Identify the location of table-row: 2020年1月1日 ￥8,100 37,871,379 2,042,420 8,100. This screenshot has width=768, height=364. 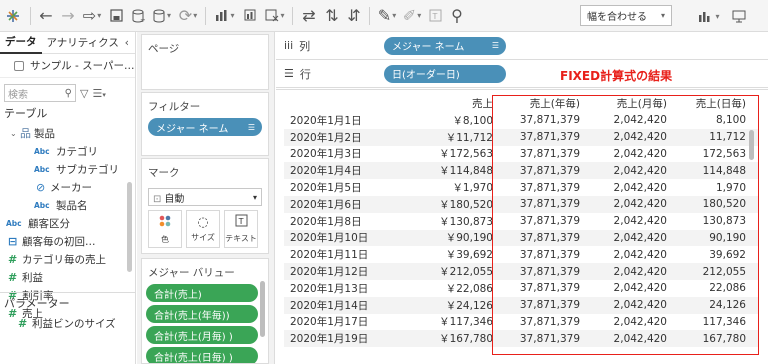
(521, 120).